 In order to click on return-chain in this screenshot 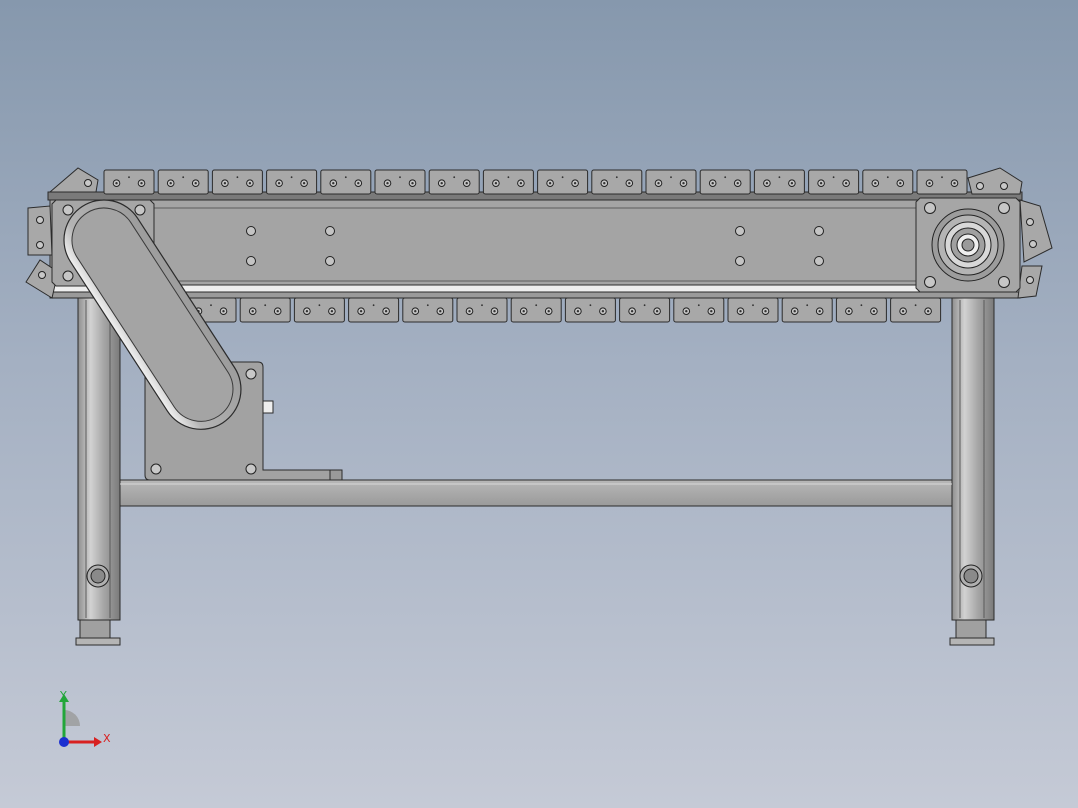, I will do `click(563, 310)`.